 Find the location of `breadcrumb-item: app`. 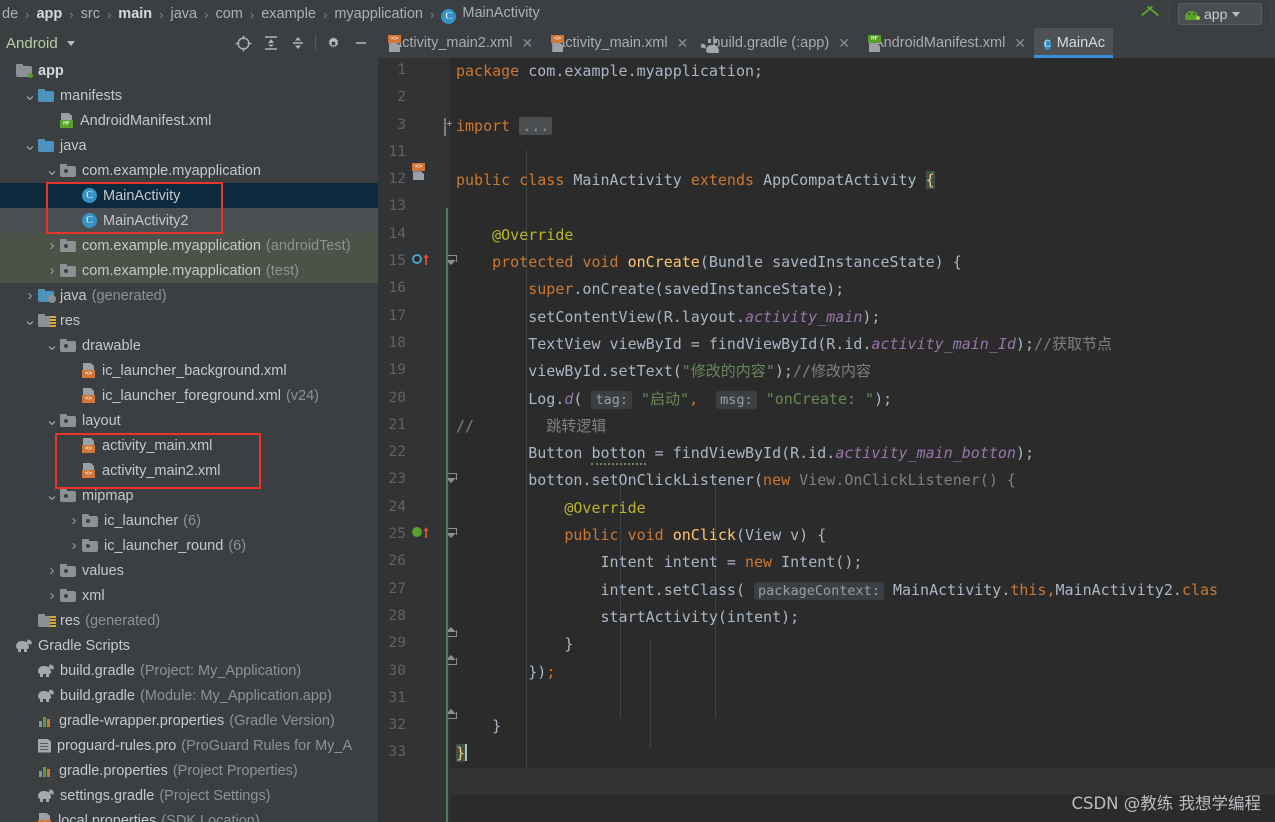

breadcrumb-item: app is located at coordinates (49, 14).